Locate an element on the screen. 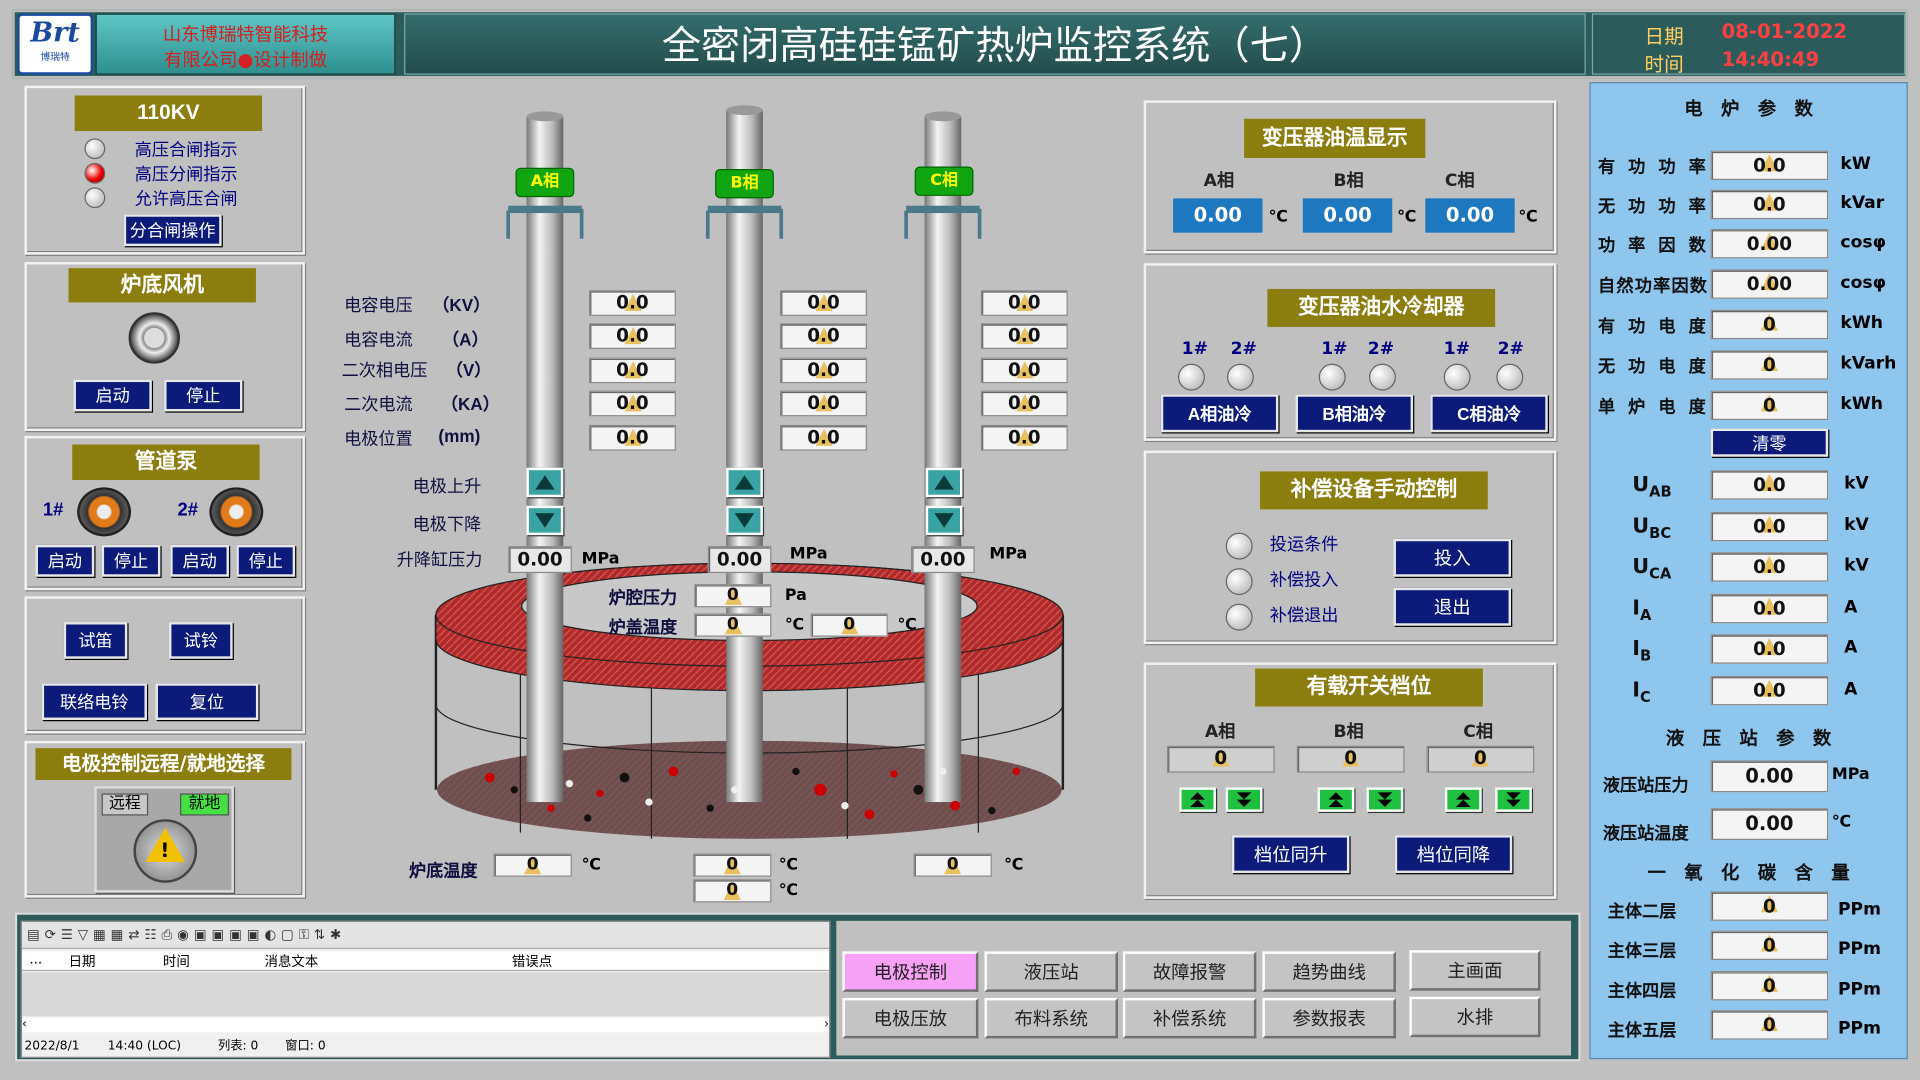  b-electrode-up-button is located at coordinates (744, 482).